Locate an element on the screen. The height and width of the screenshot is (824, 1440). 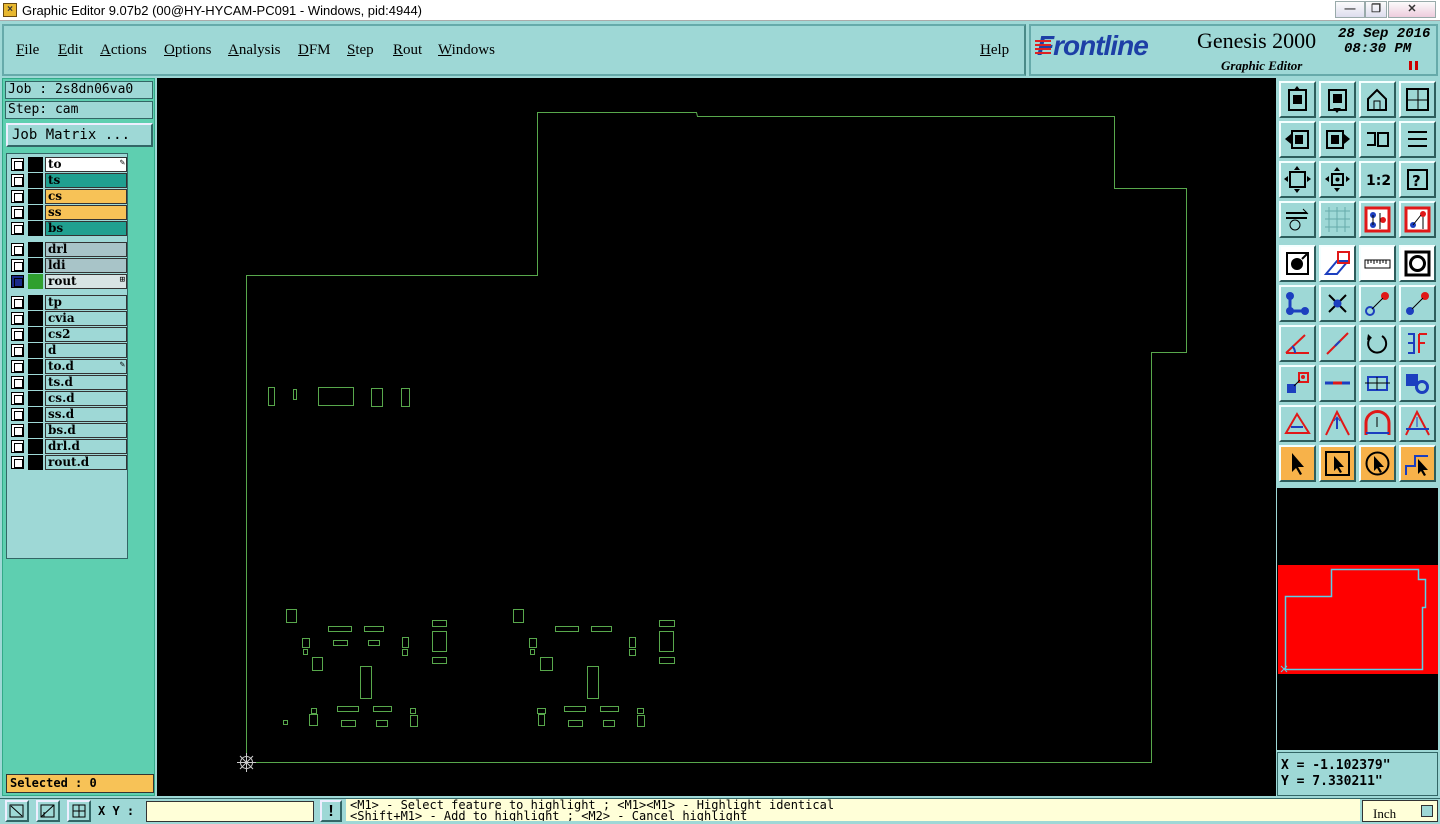
layer-row-ss: ss is located at coordinates (68, 212).